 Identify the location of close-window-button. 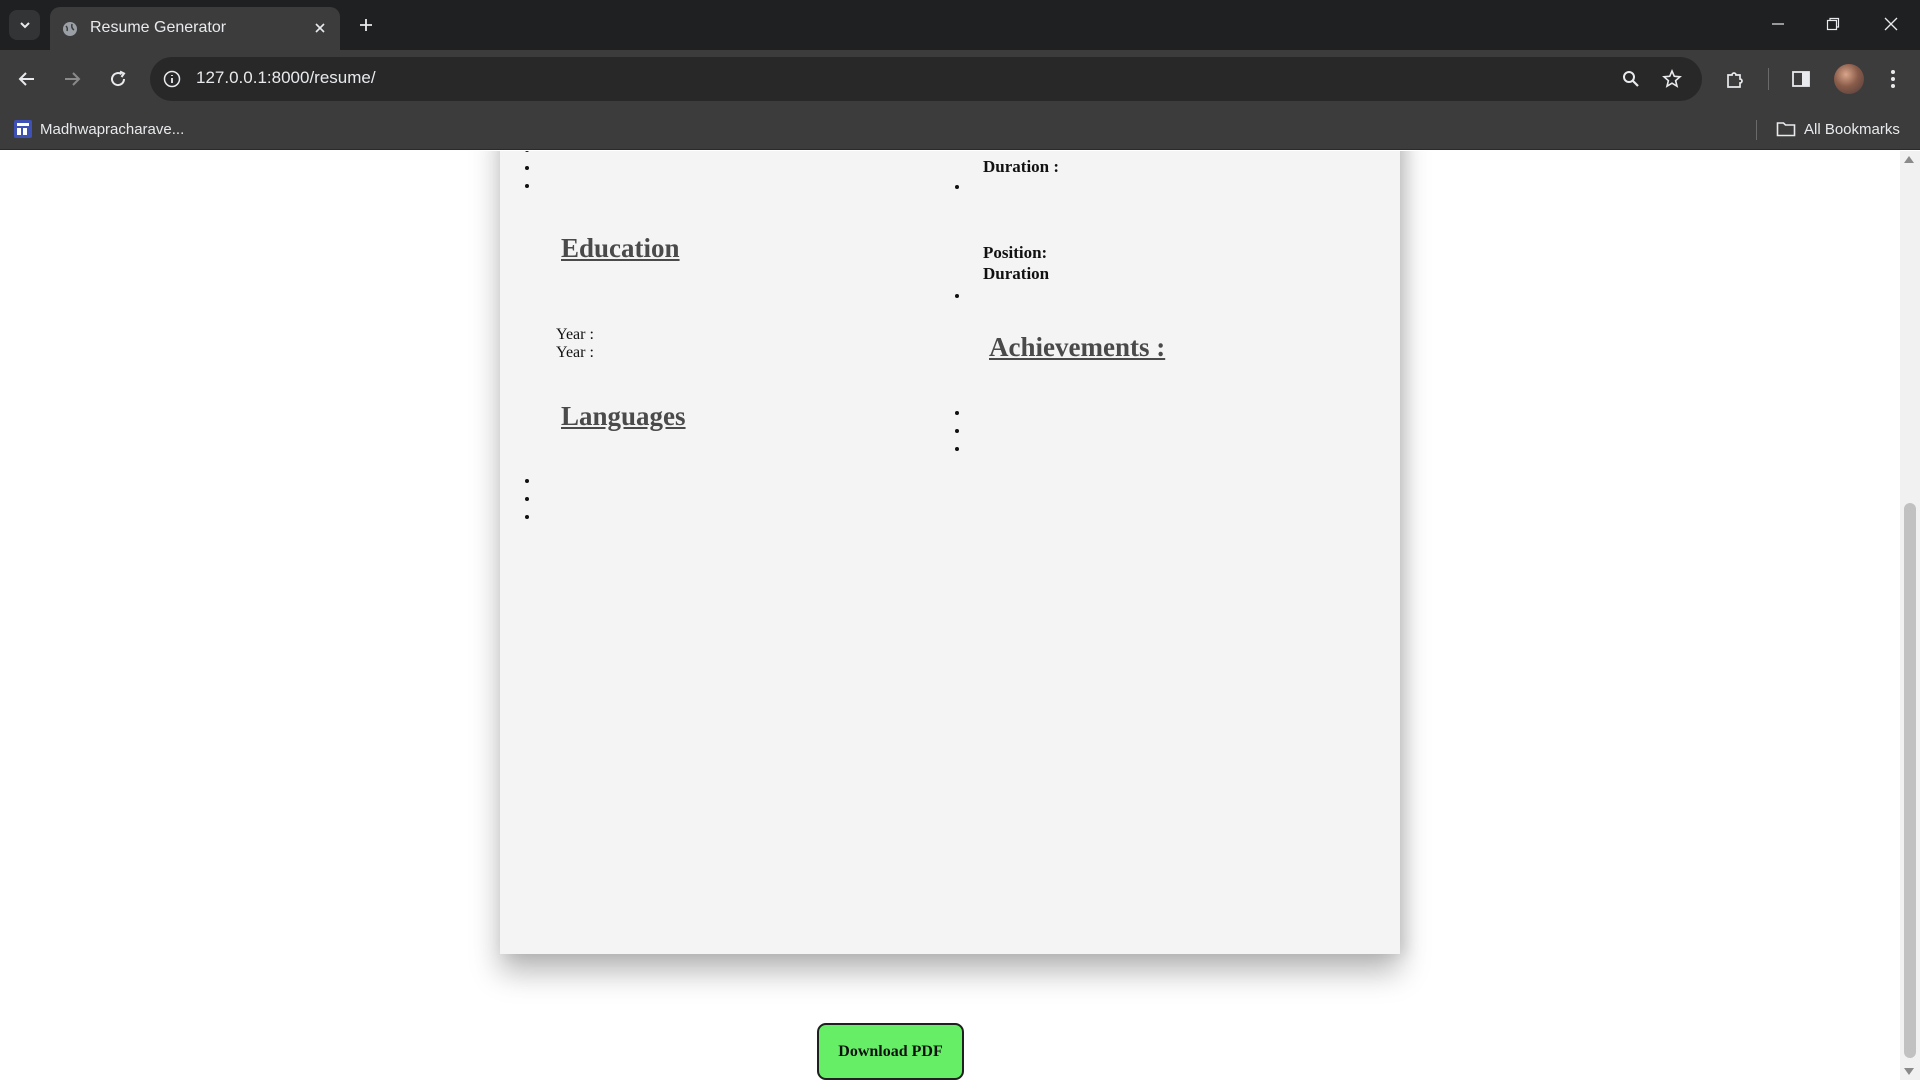
(1891, 24).